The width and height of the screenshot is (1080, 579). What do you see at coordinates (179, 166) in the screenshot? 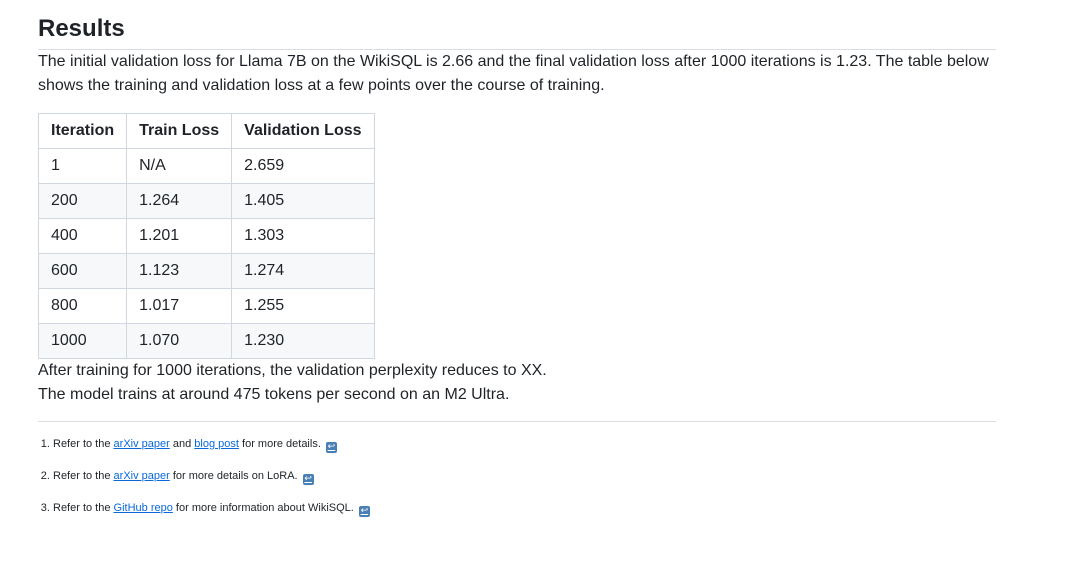
I see `cell-train-loss: N/A` at bounding box center [179, 166].